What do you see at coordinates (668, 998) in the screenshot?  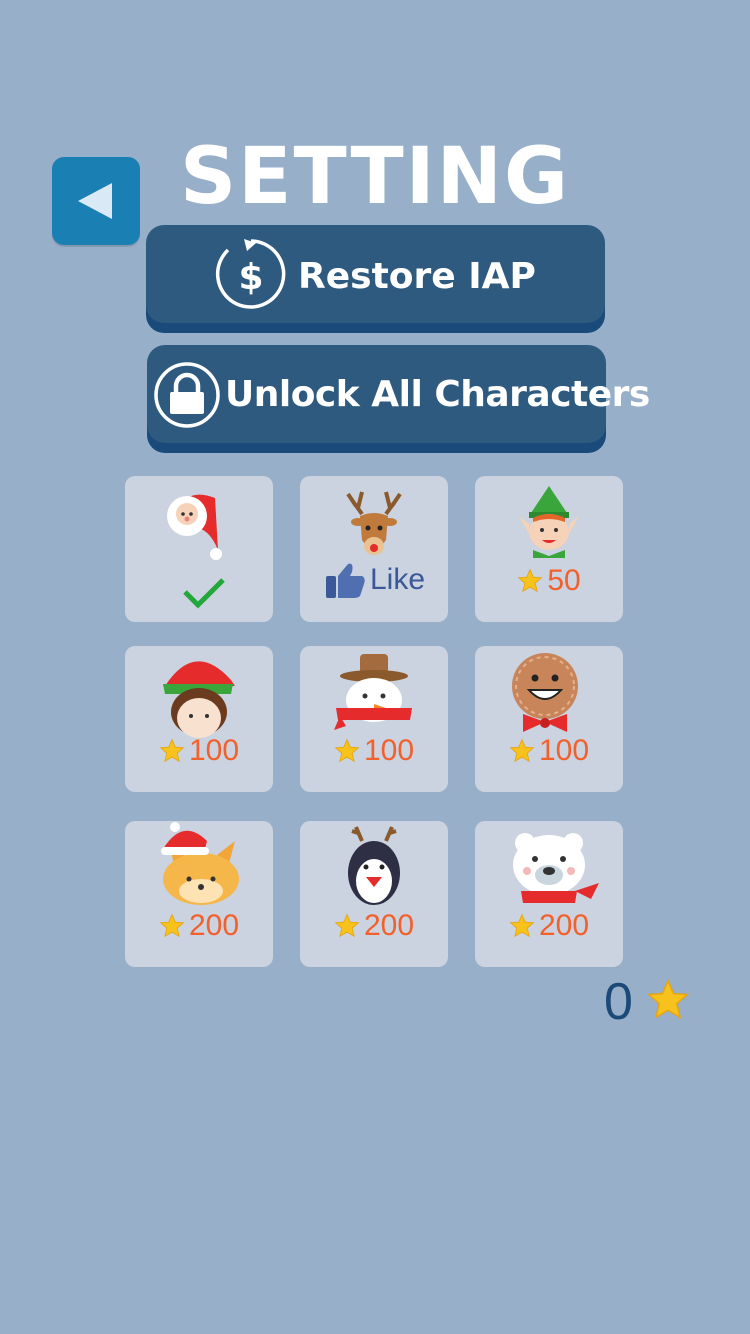 I see `balance-star-icon` at bounding box center [668, 998].